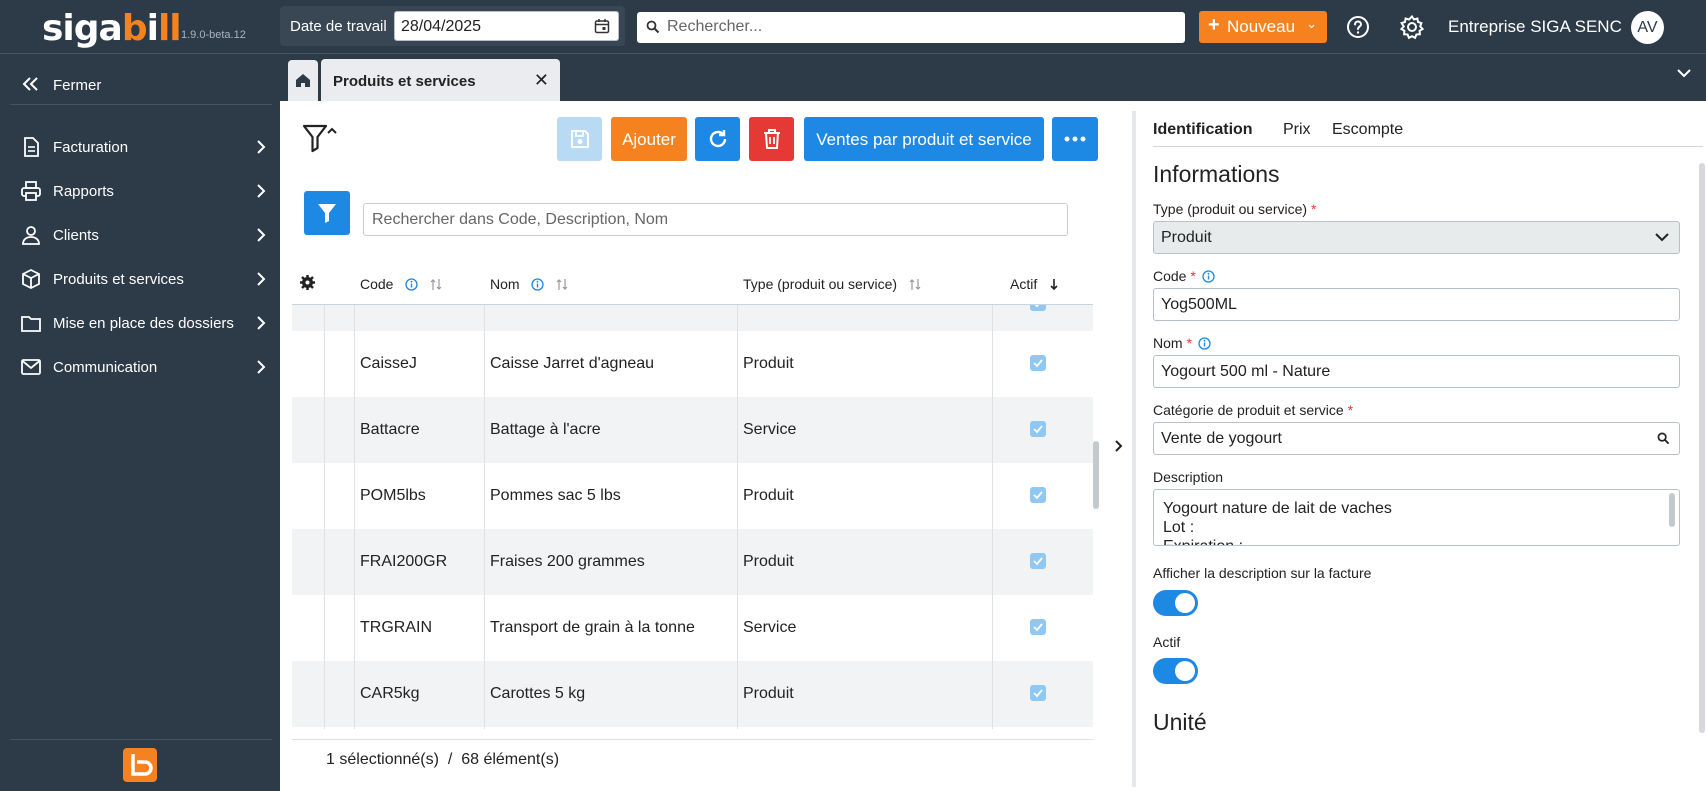 The width and height of the screenshot is (1706, 791). What do you see at coordinates (506, 26) in the screenshot?
I see `work-date-field: 28/04/2025` at bounding box center [506, 26].